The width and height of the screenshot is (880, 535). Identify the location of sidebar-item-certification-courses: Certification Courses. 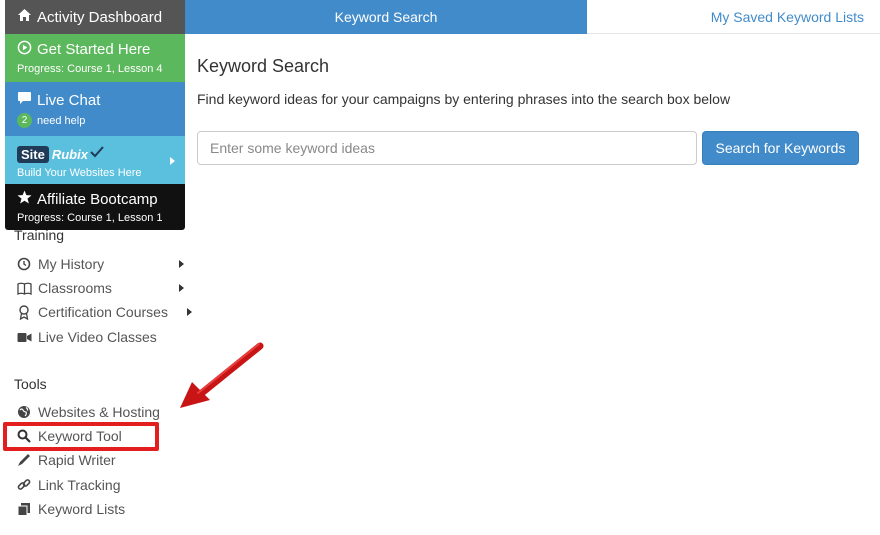
(104, 312).